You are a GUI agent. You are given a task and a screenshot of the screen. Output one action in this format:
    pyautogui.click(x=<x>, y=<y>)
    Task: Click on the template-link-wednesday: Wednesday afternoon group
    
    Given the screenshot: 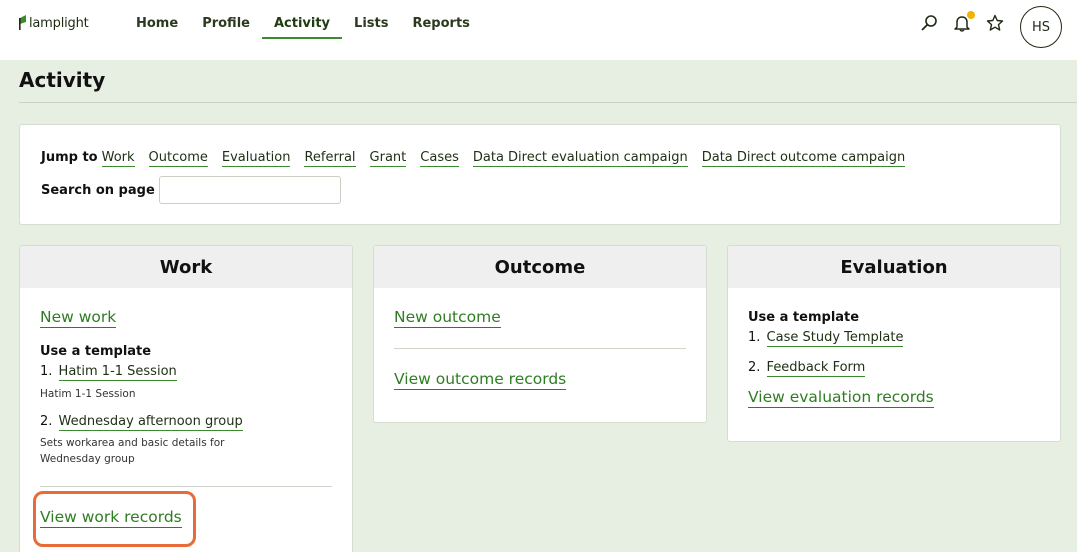 What is the action you would take?
    pyautogui.click(x=150, y=422)
    